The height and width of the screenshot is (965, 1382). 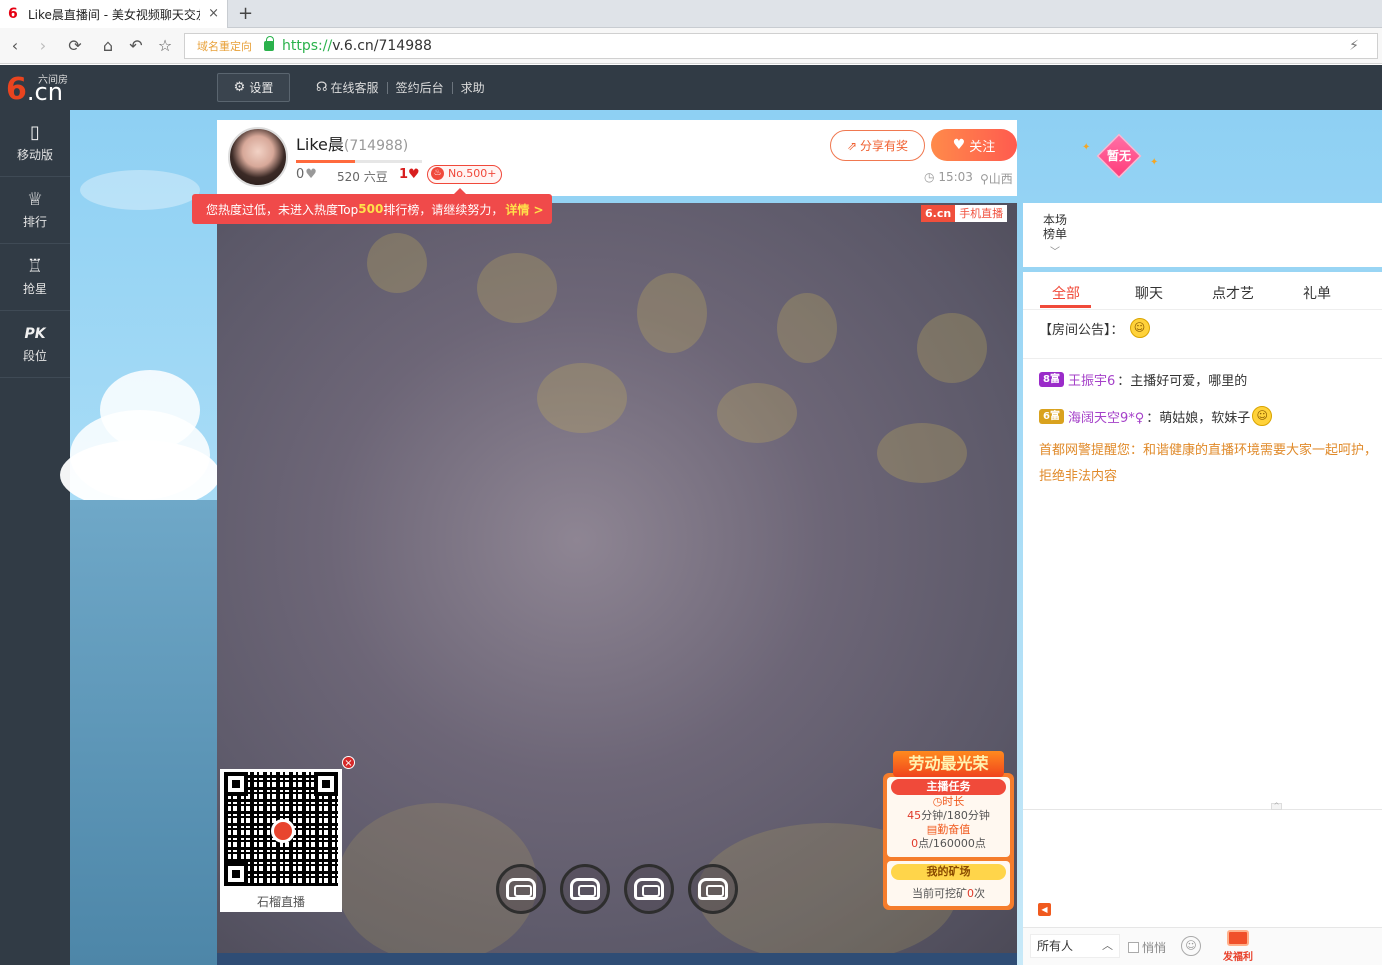 What do you see at coordinates (382, 46) in the screenshot?
I see `url-path: v.6.cn/714988` at bounding box center [382, 46].